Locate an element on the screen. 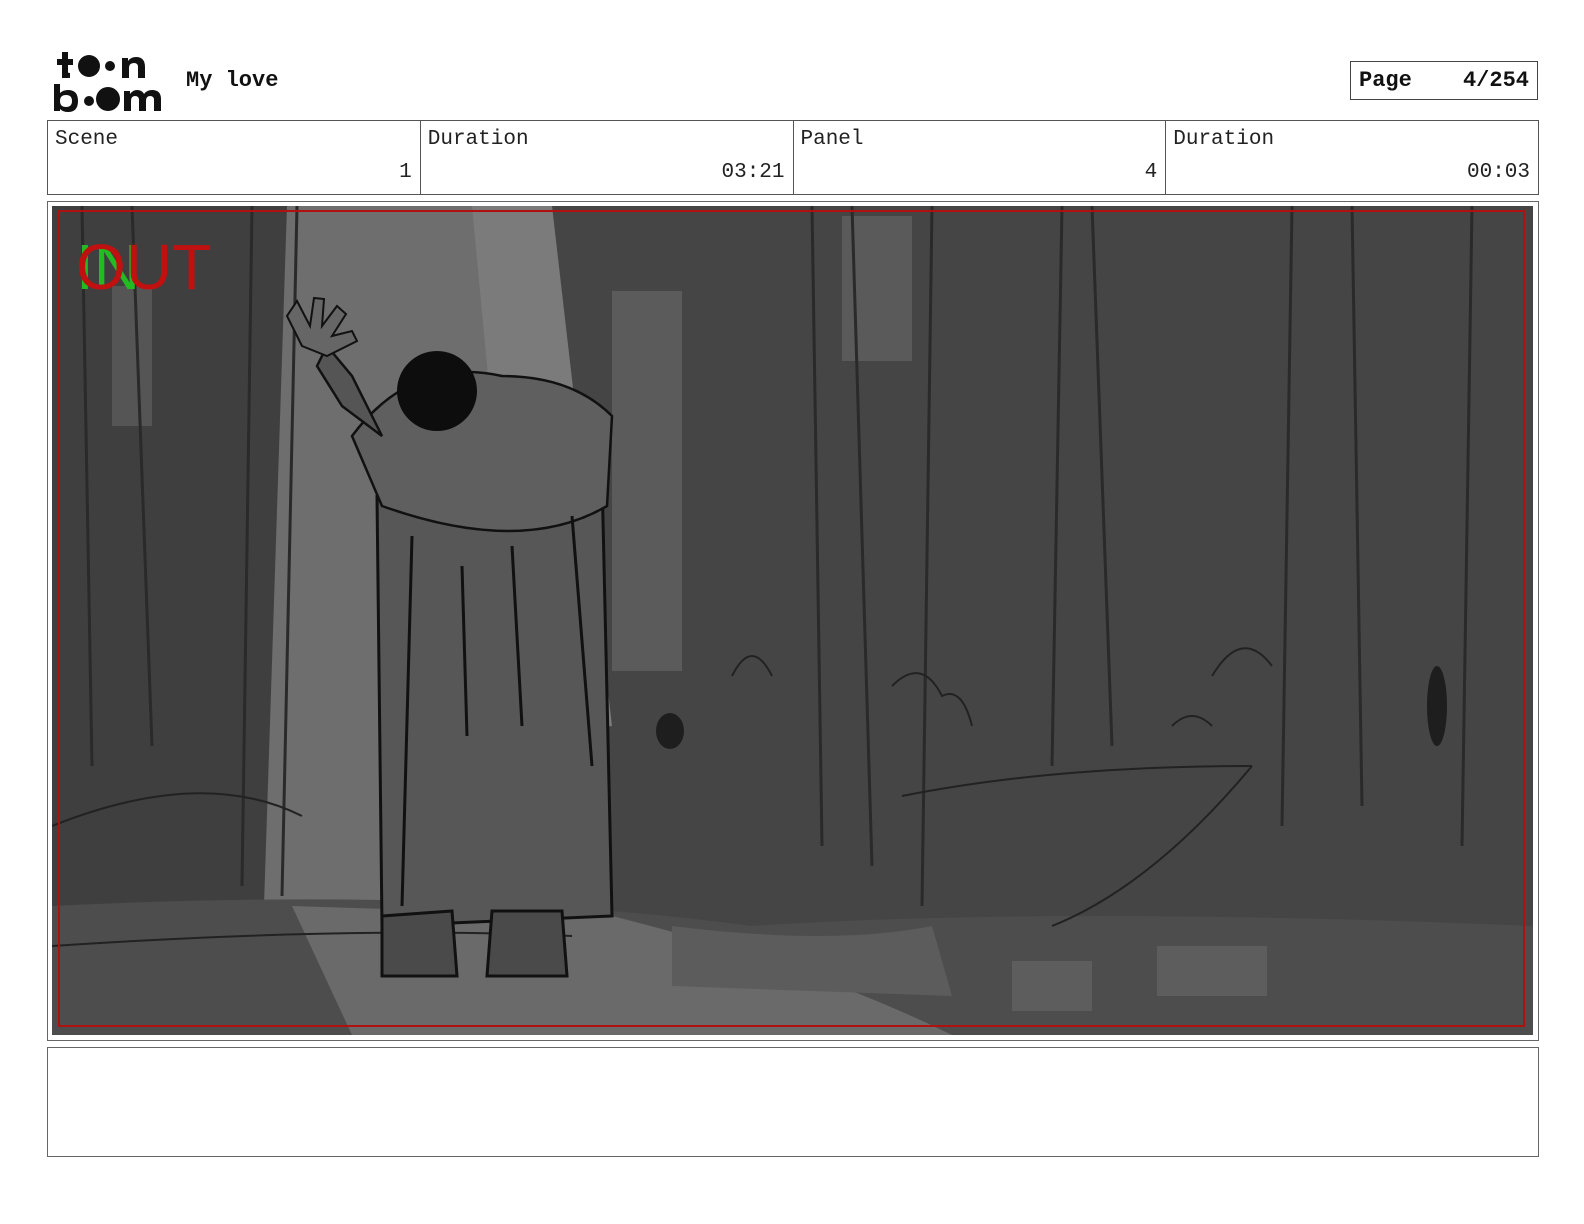  scene-value: 1 is located at coordinates (405, 172).